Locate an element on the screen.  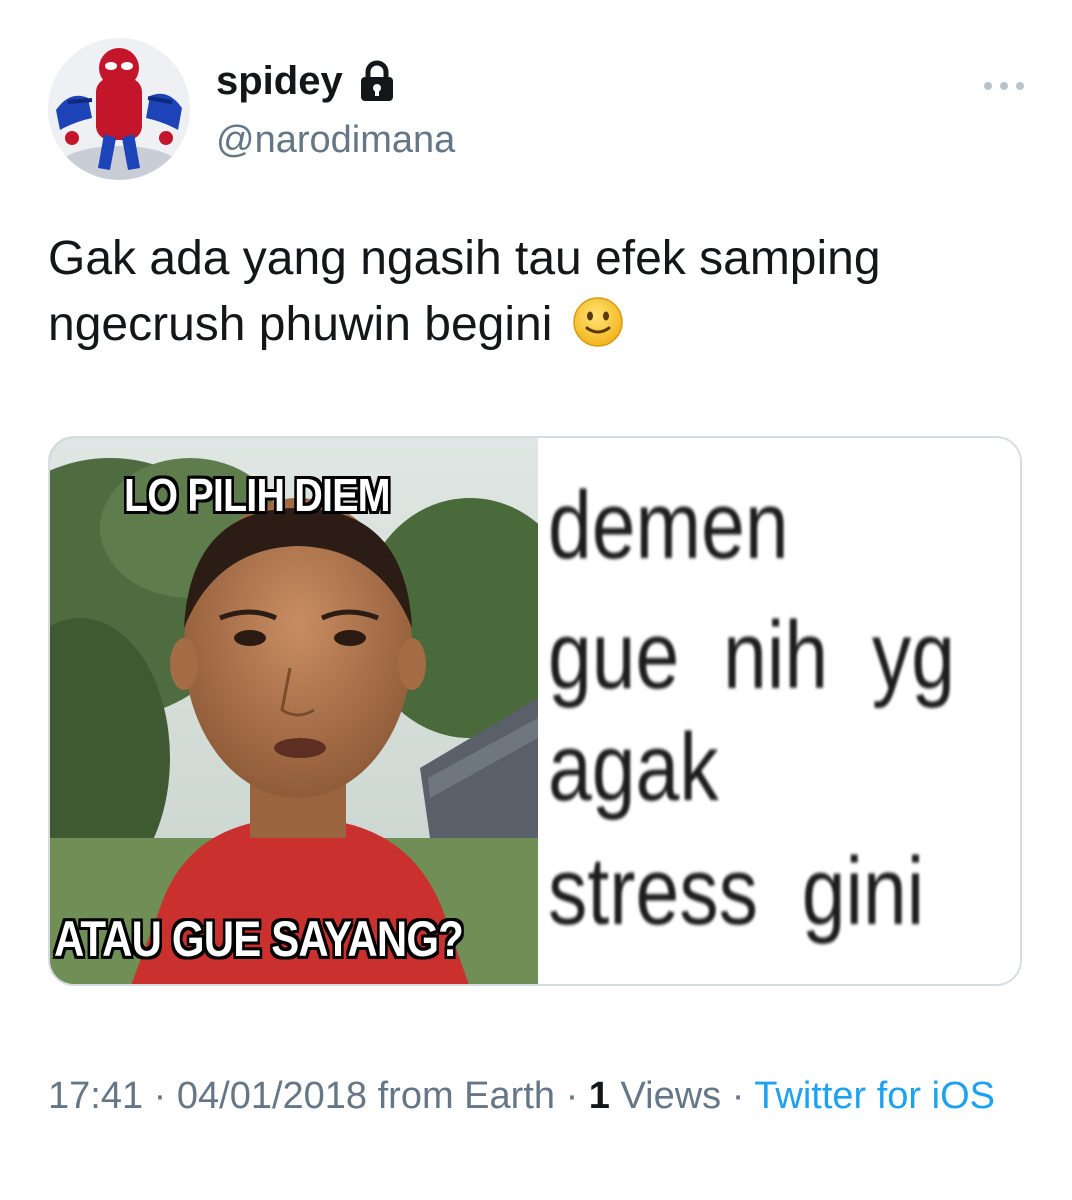
lock-icon is located at coordinates (377, 81).